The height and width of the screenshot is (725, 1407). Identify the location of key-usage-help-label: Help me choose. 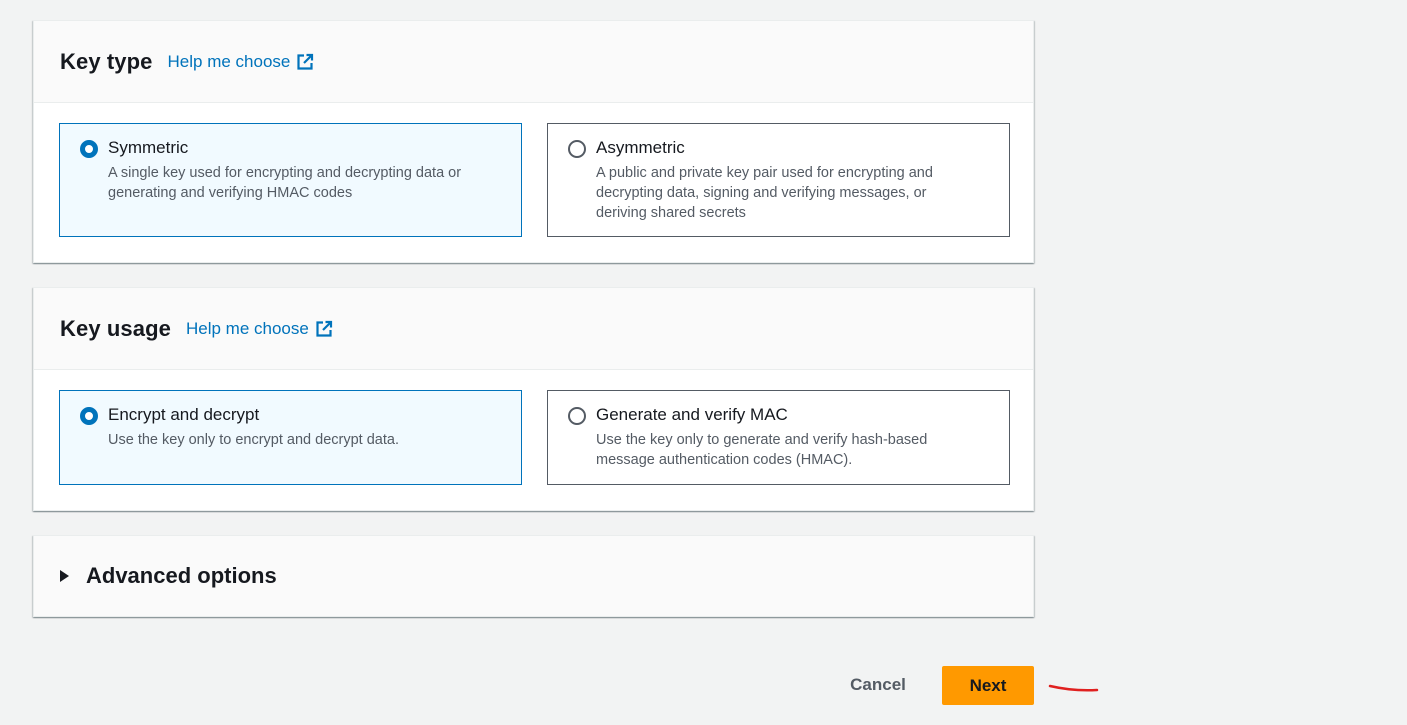
(247, 328).